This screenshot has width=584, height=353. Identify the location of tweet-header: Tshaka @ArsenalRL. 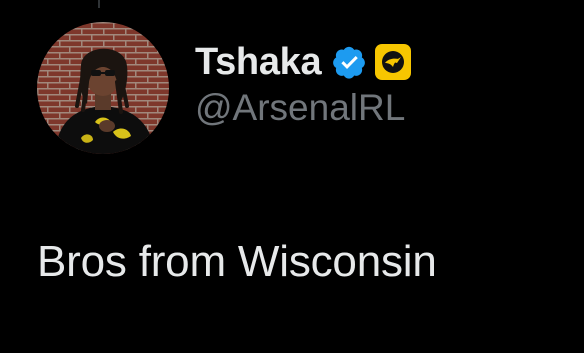
(303, 85).